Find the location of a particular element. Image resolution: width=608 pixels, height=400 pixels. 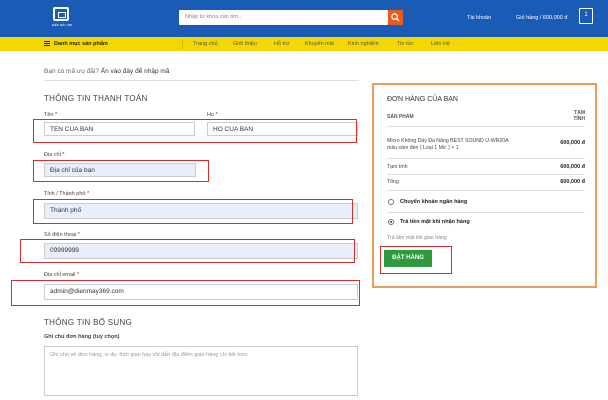

cart-count-badge: 1 is located at coordinates (586, 16).